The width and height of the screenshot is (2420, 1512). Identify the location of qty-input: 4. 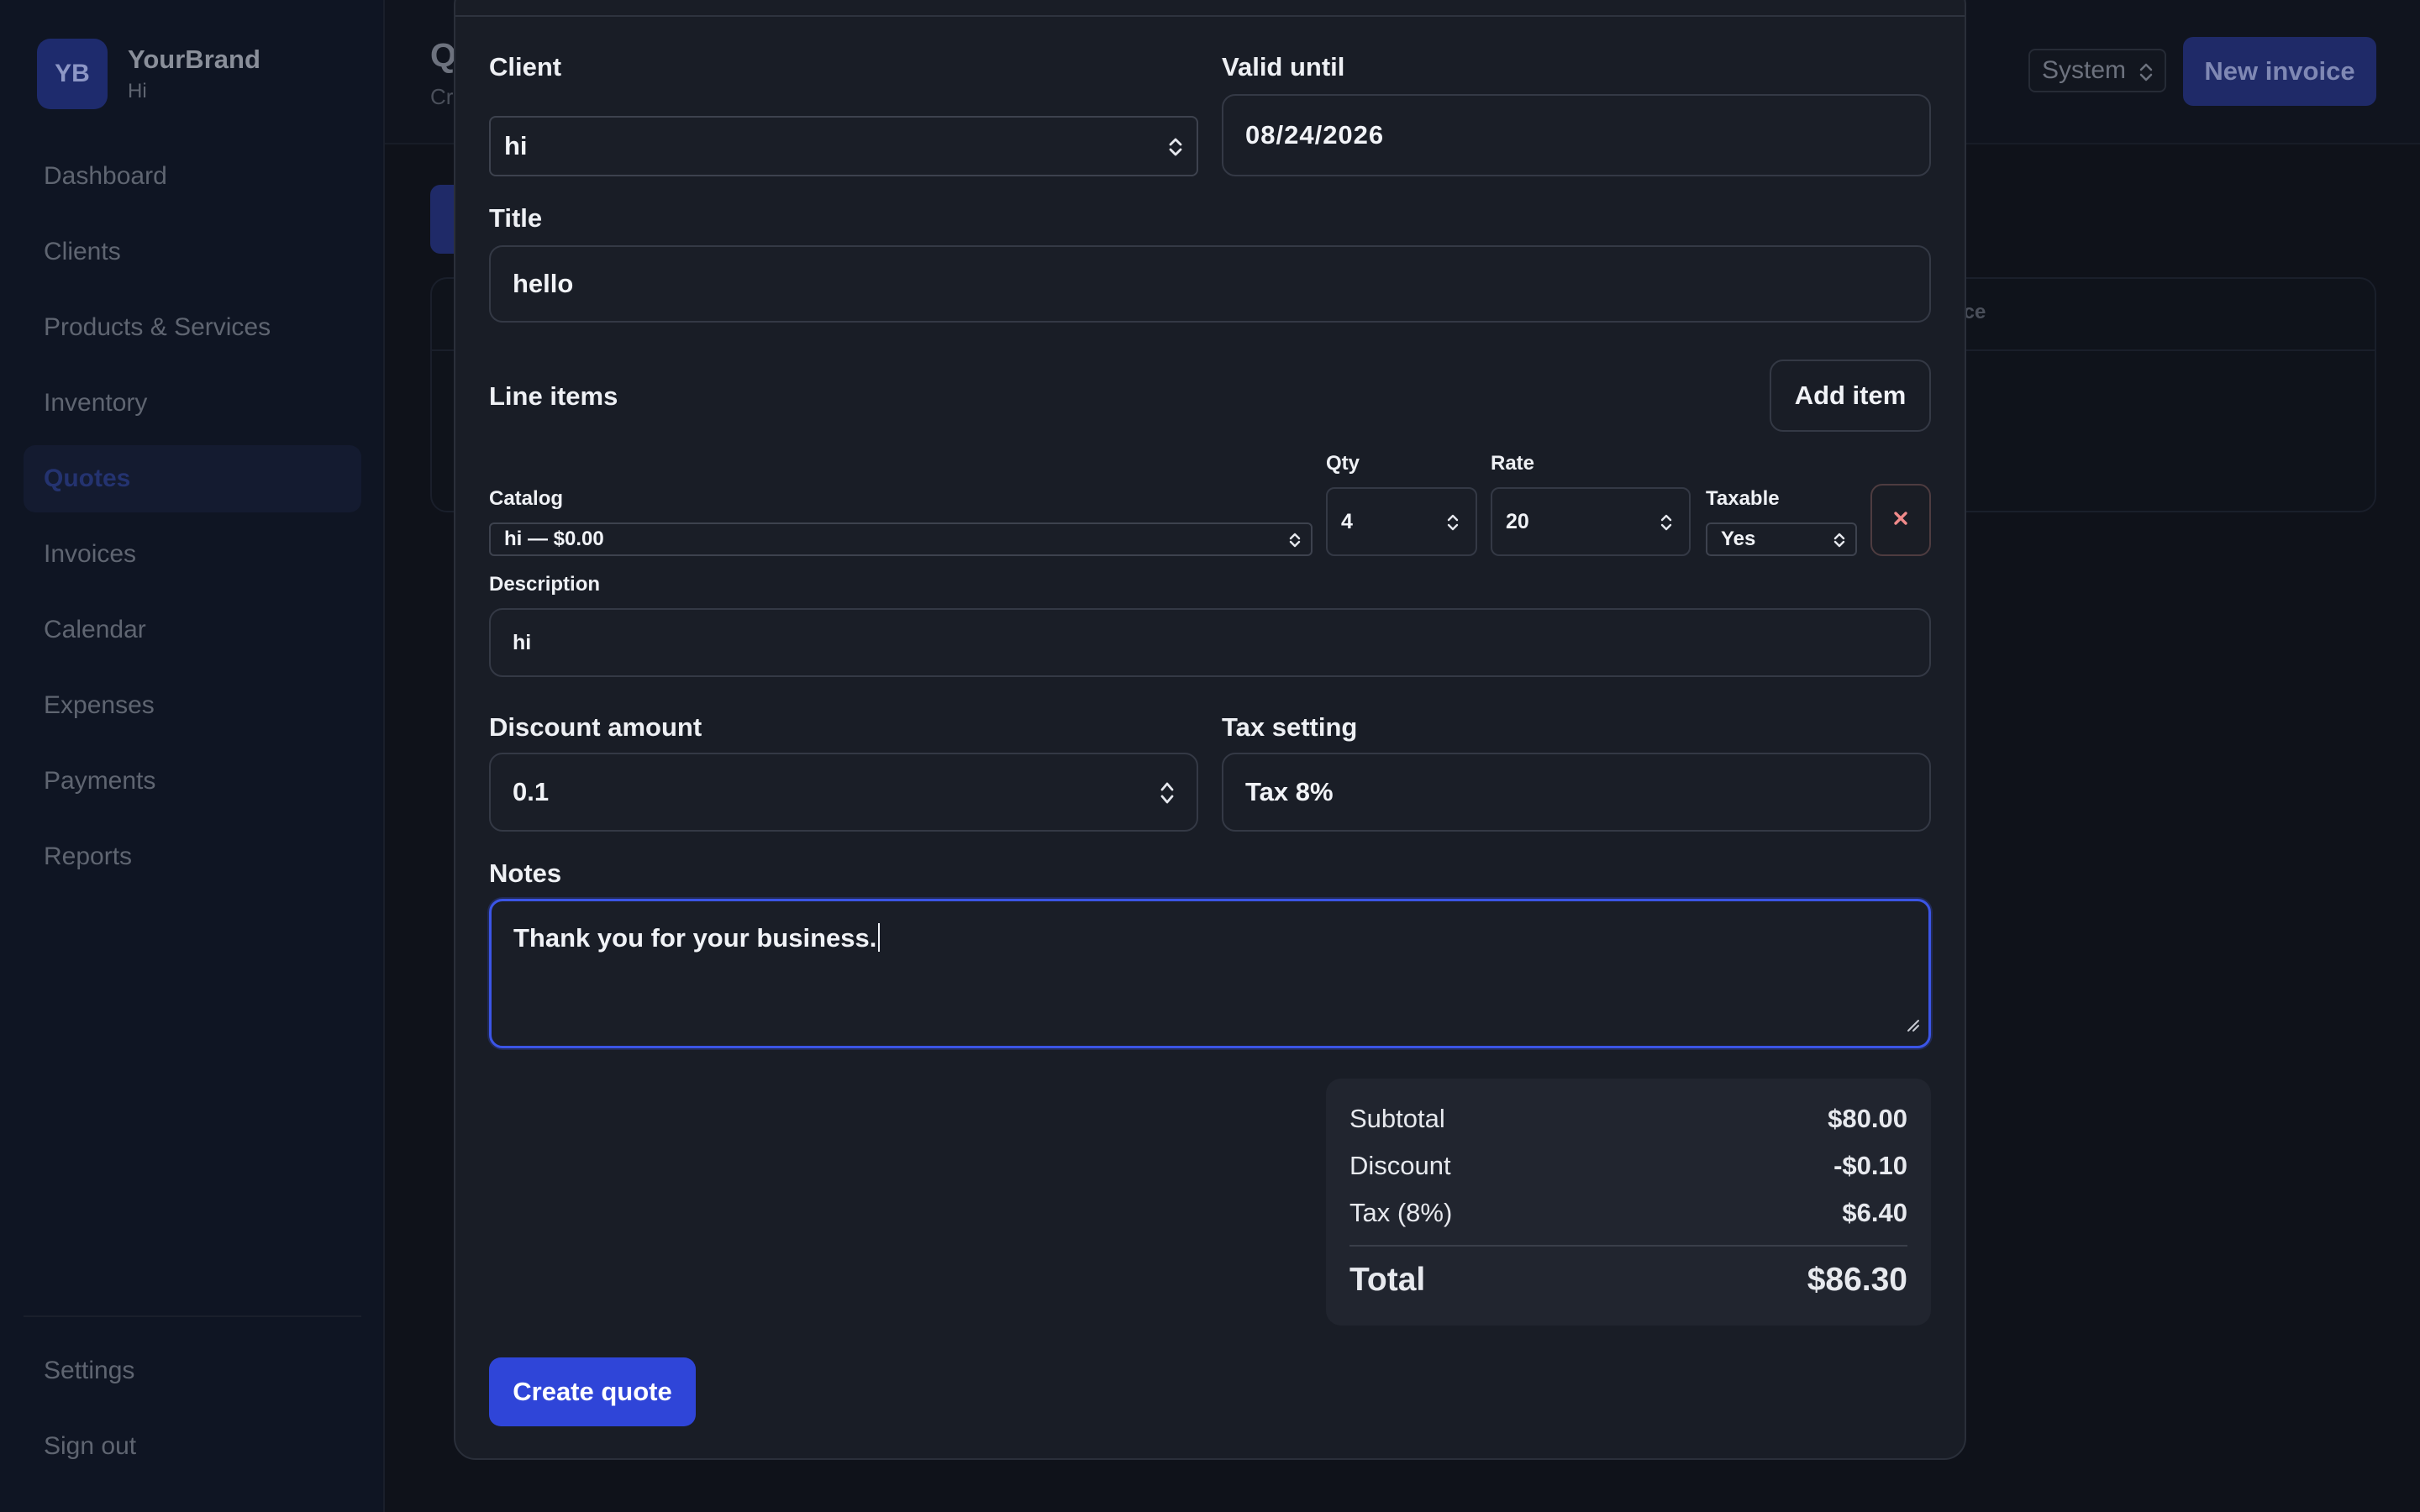
(1402, 521).